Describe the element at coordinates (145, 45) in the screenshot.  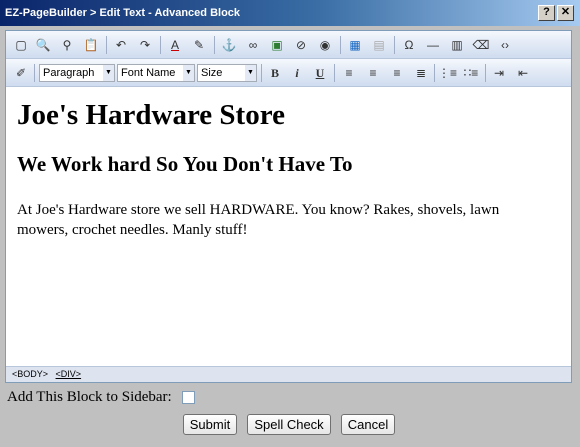
I see `redo-icon: ↷` at that location.